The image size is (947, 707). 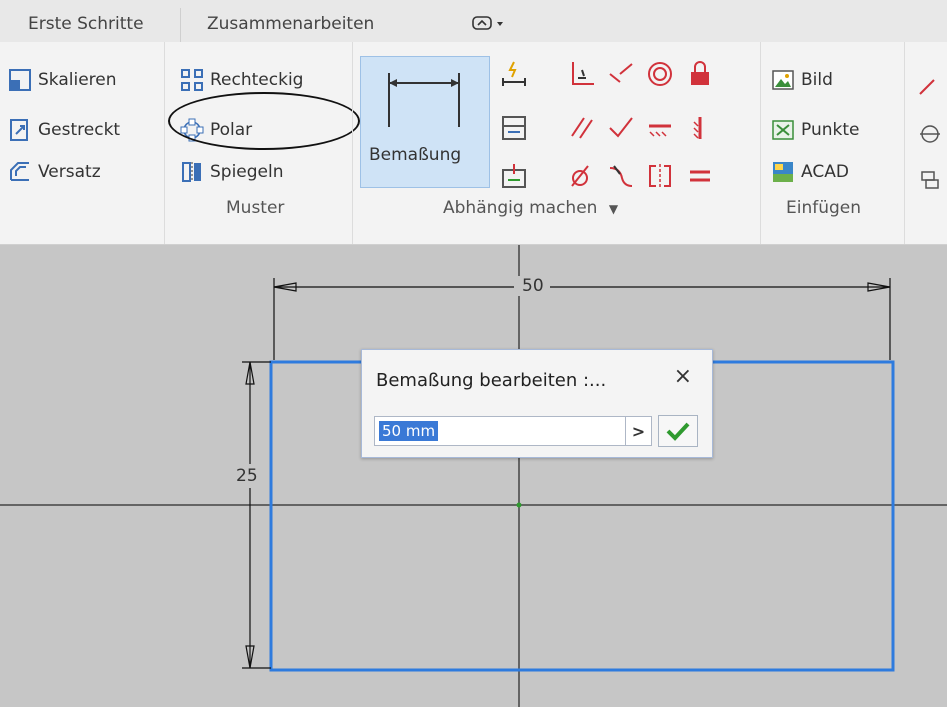 What do you see at coordinates (86, 24) in the screenshot?
I see `tab-erste-schritte: Erste Schritte` at bounding box center [86, 24].